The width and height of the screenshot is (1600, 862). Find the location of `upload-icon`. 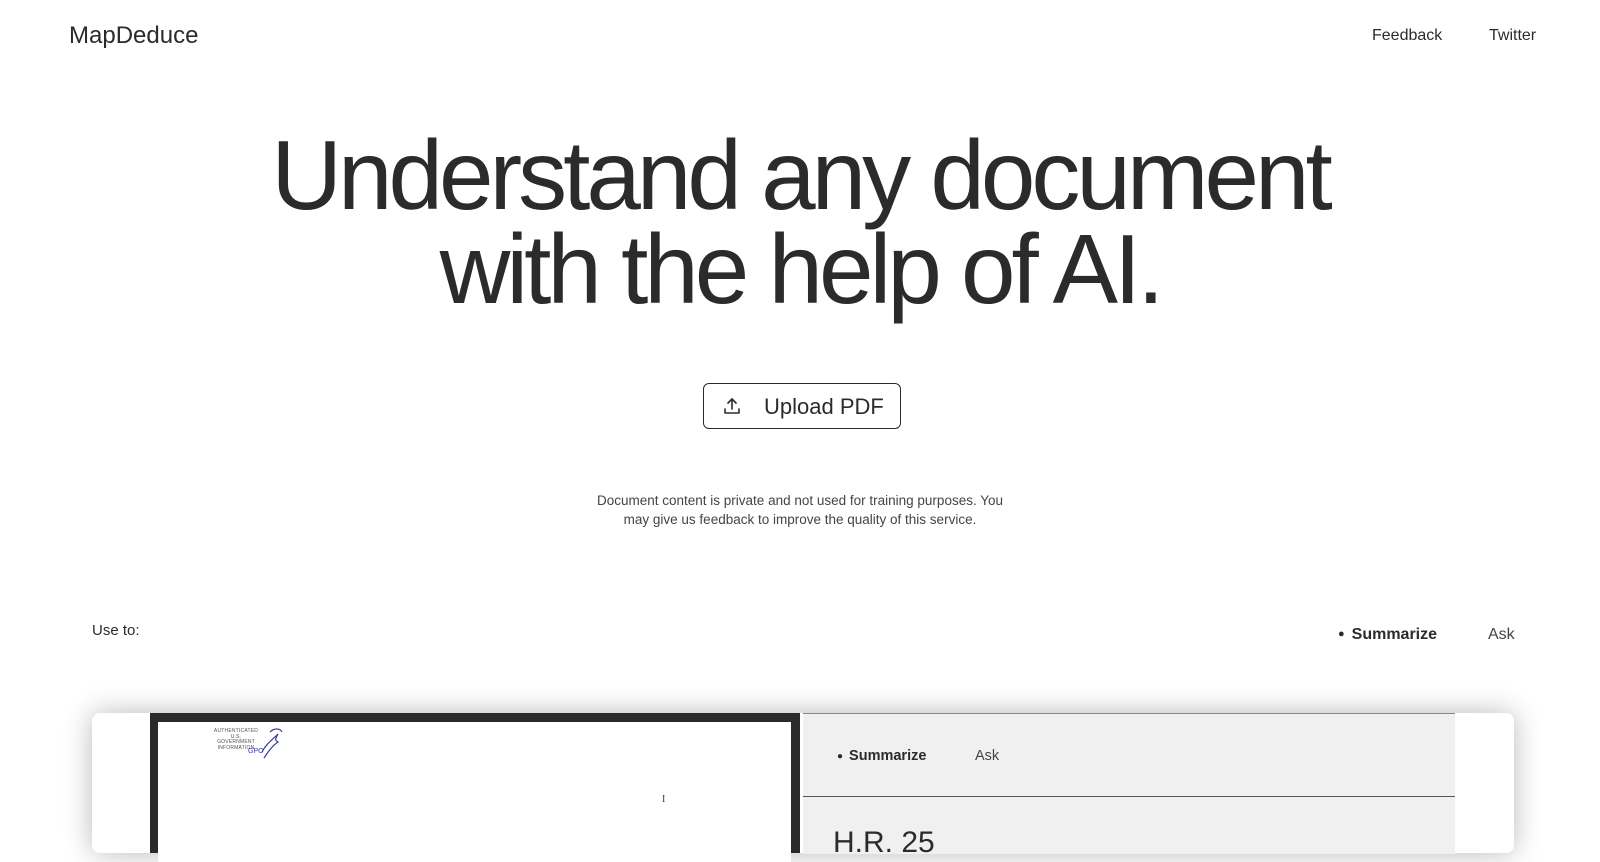

upload-icon is located at coordinates (732, 406).